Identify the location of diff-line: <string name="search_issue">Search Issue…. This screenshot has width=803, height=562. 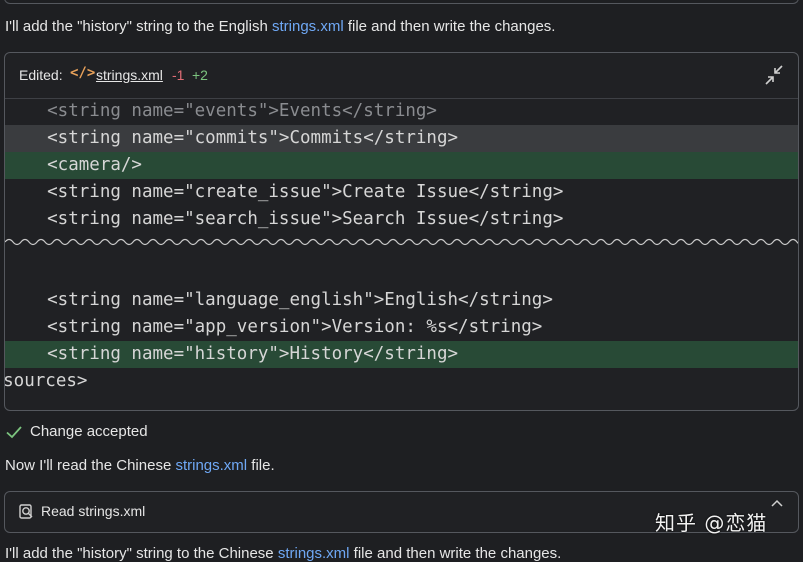
(284, 219).